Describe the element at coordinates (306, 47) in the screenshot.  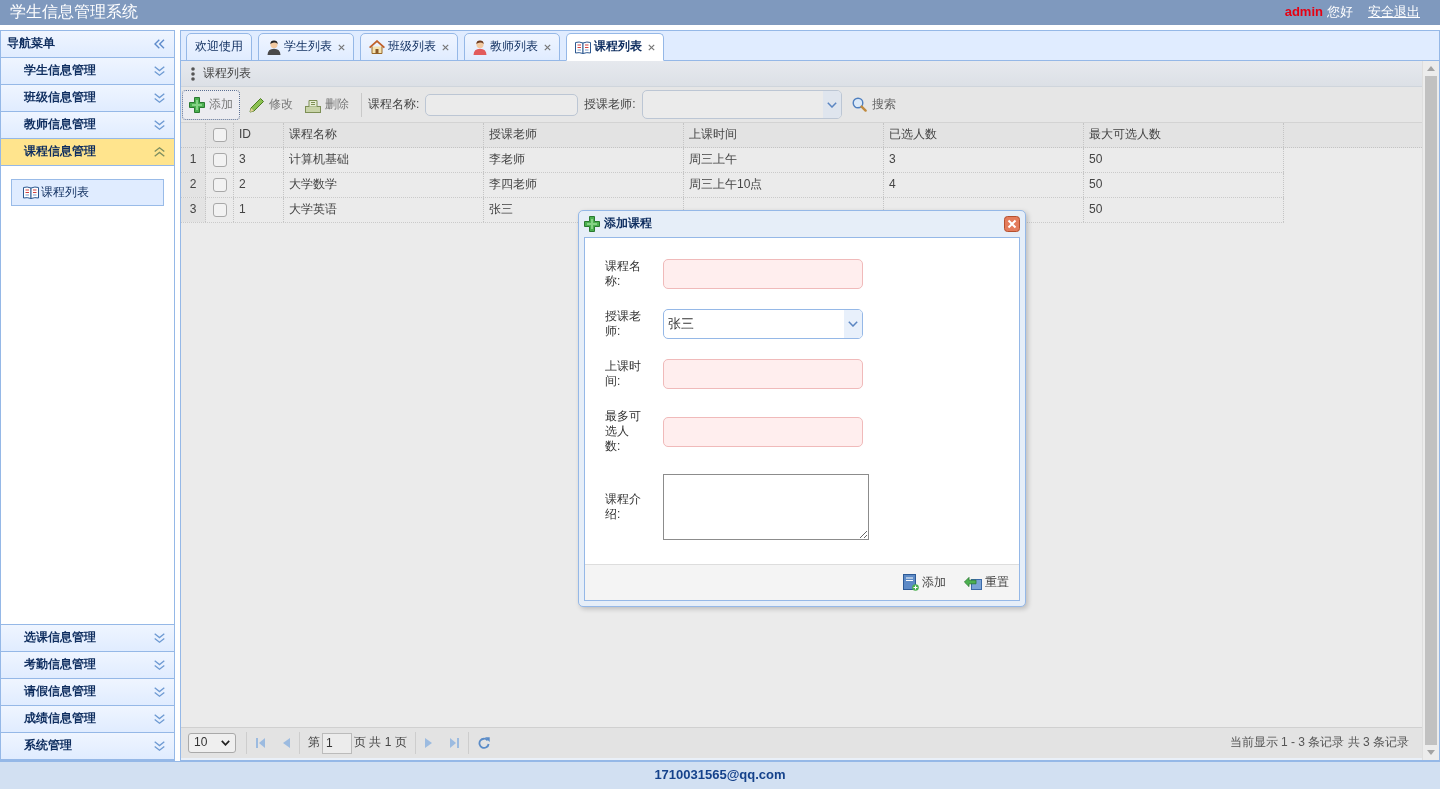
I see `tab: 学生列表` at that location.